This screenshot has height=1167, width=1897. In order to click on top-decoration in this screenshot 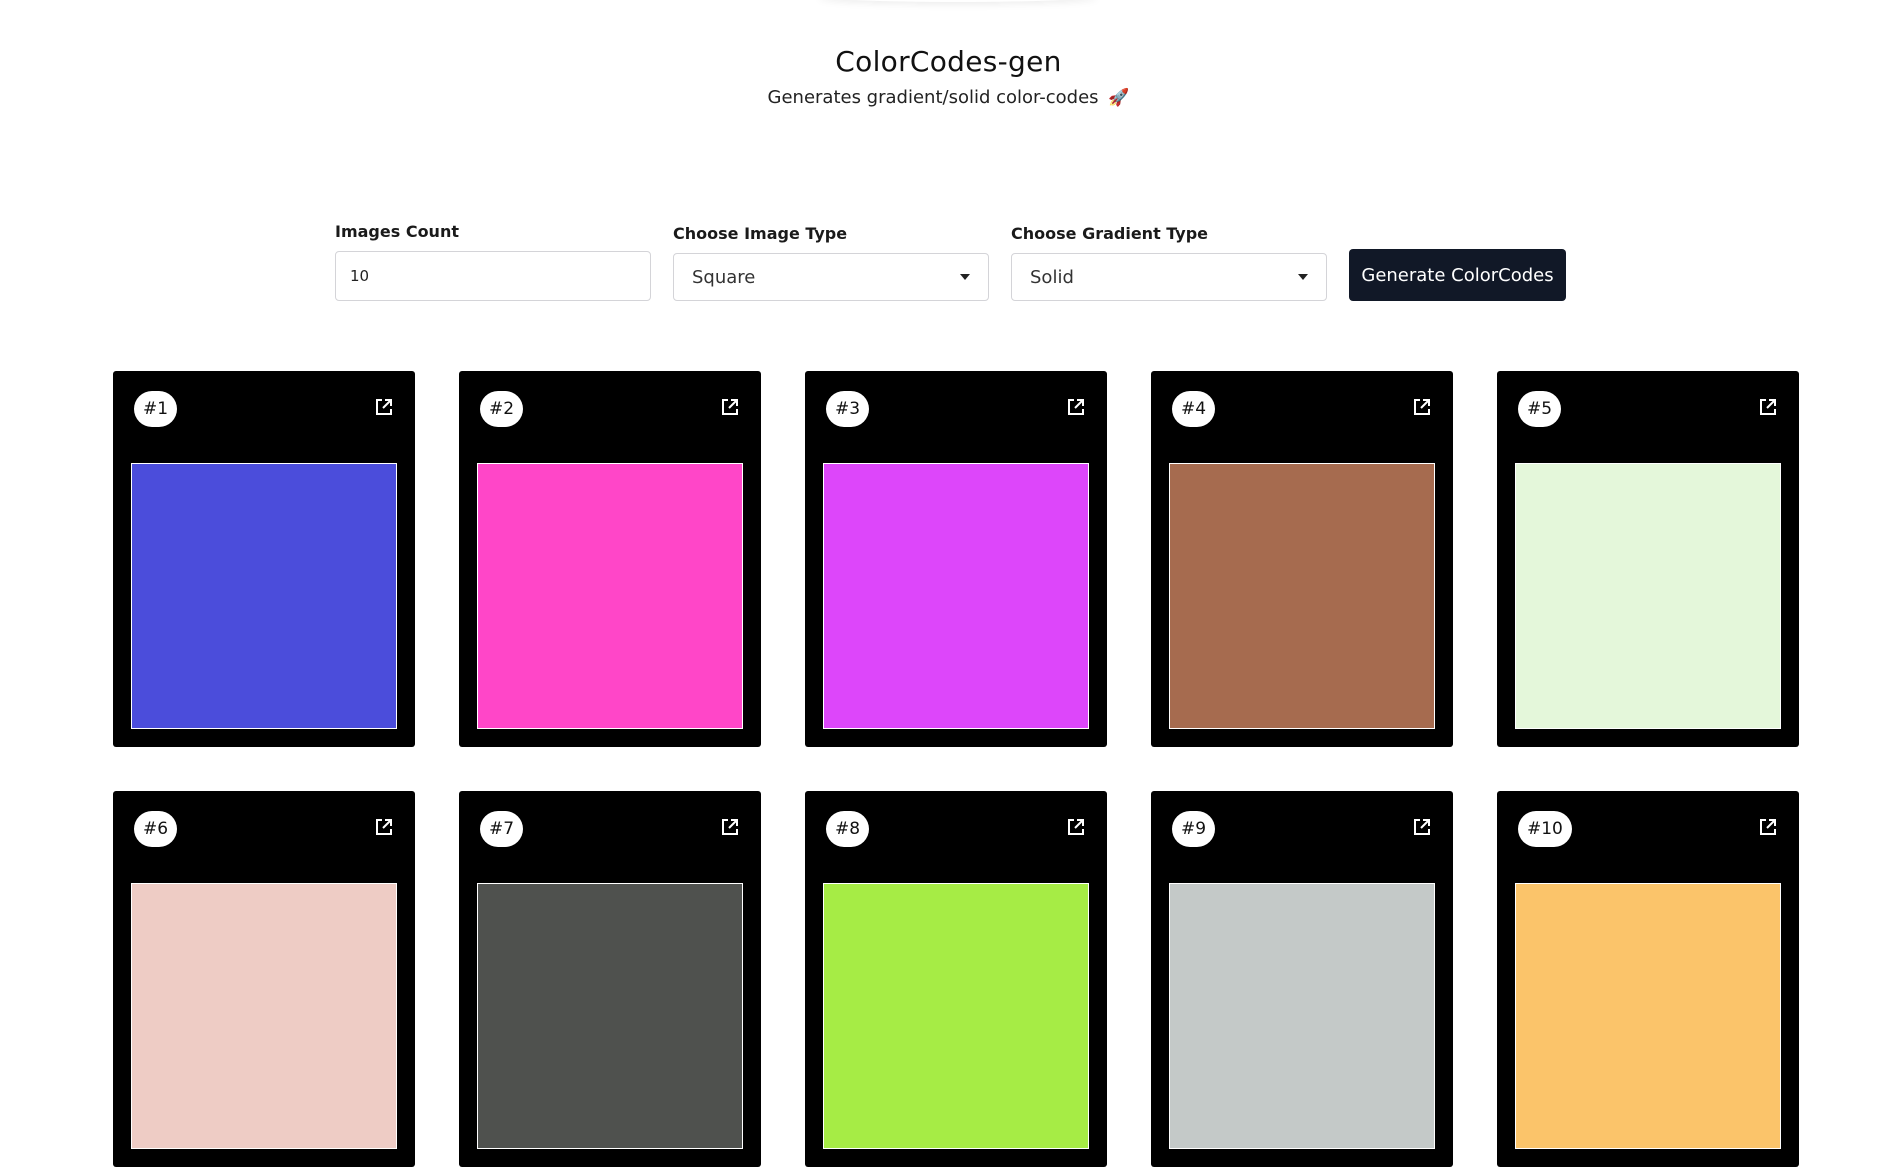, I will do `click(958, 1)`.